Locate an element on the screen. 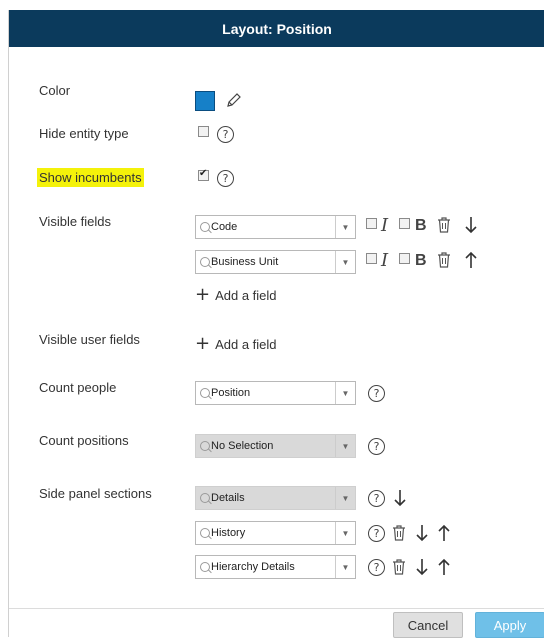 The height and width of the screenshot is (638, 544). side-panel-sections-label: Side panel sections is located at coordinates (95, 493).